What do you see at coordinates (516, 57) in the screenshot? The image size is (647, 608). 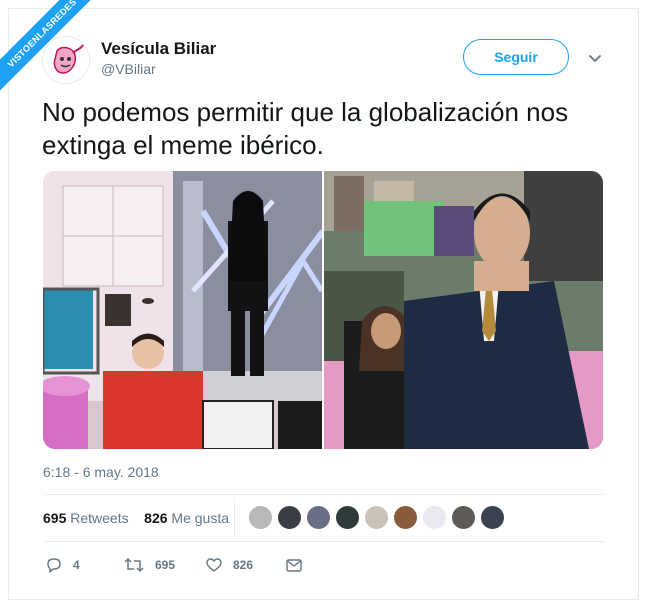 I see `follow-button: Seguir` at bounding box center [516, 57].